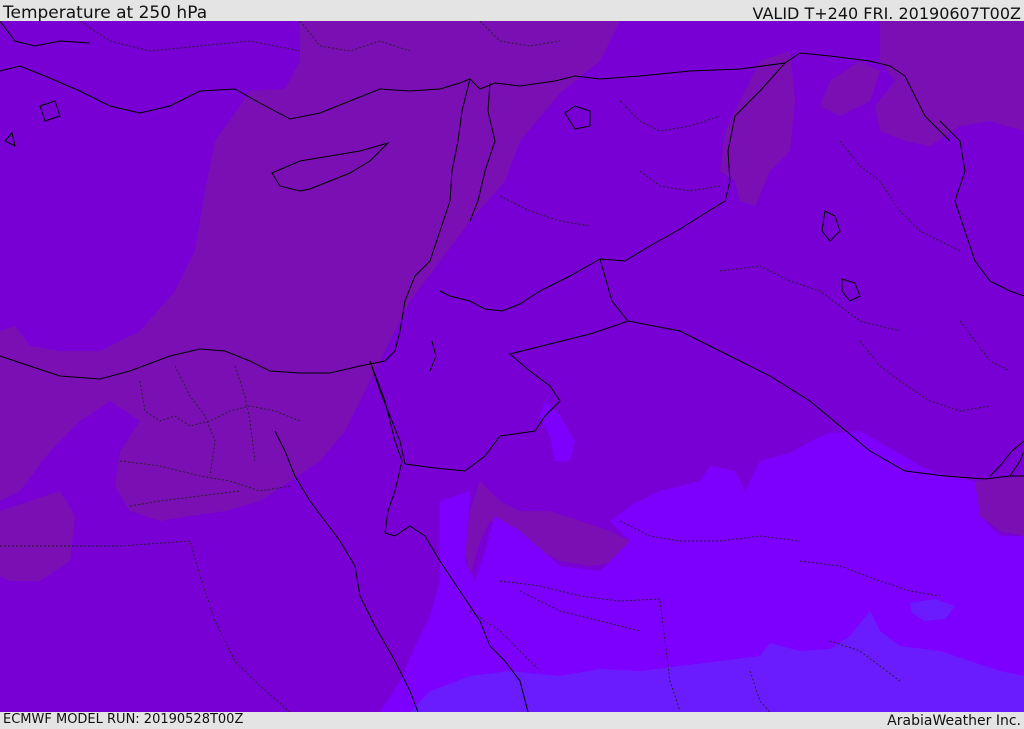 The image size is (1024, 729). Describe the element at coordinates (123, 719) in the screenshot. I see `model-run-label: ECMWF MODEL RUN: 20190528T00Z` at that location.